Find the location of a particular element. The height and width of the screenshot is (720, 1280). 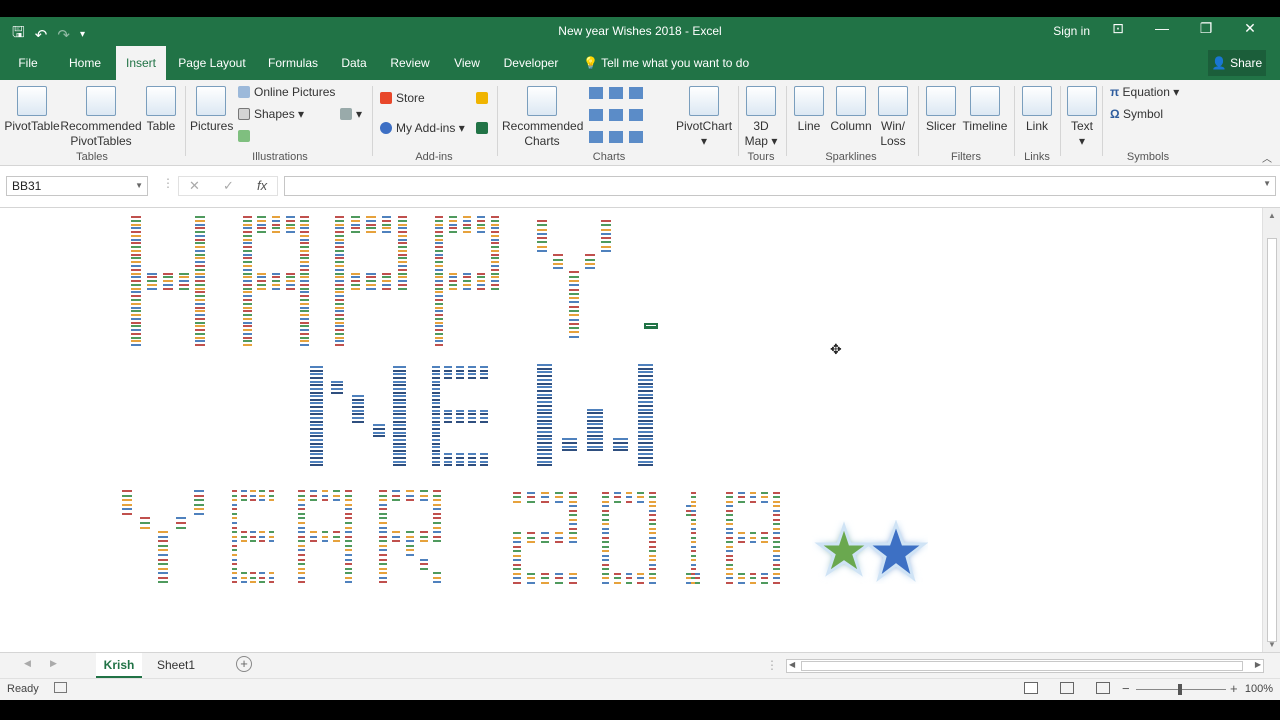

ribbon-display-options-icon: ⊡ is located at coordinates (1118, 28).